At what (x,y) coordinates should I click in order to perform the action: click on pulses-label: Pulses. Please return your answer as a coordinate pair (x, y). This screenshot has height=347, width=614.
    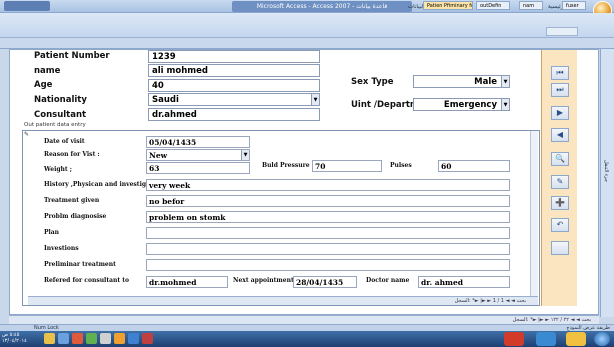
    Looking at the image, I should click on (401, 165).